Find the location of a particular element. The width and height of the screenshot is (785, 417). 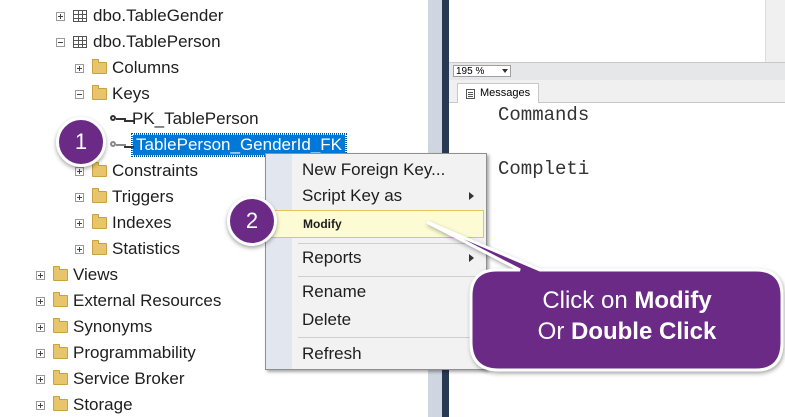

tree-item-label: Constraints is located at coordinates (155, 170).